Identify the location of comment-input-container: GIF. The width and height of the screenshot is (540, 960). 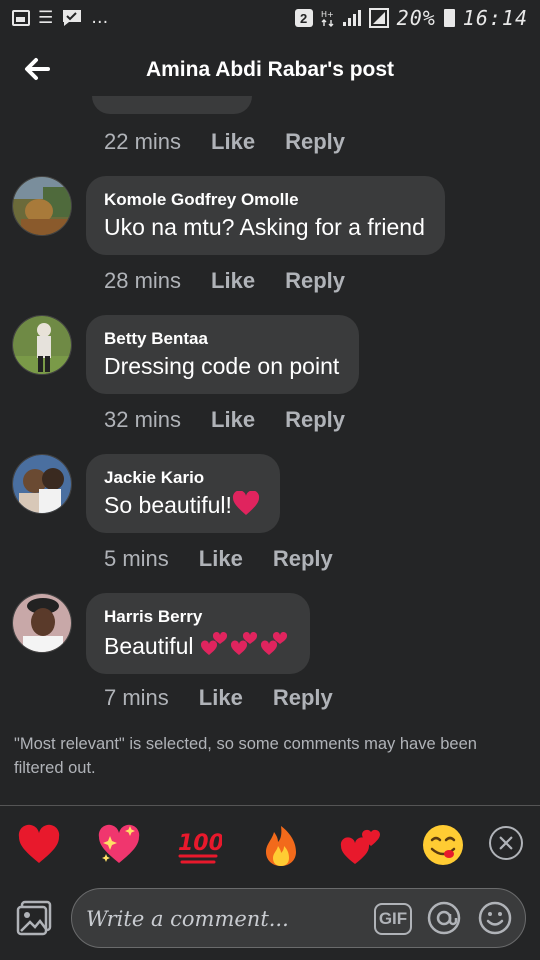
(298, 918).